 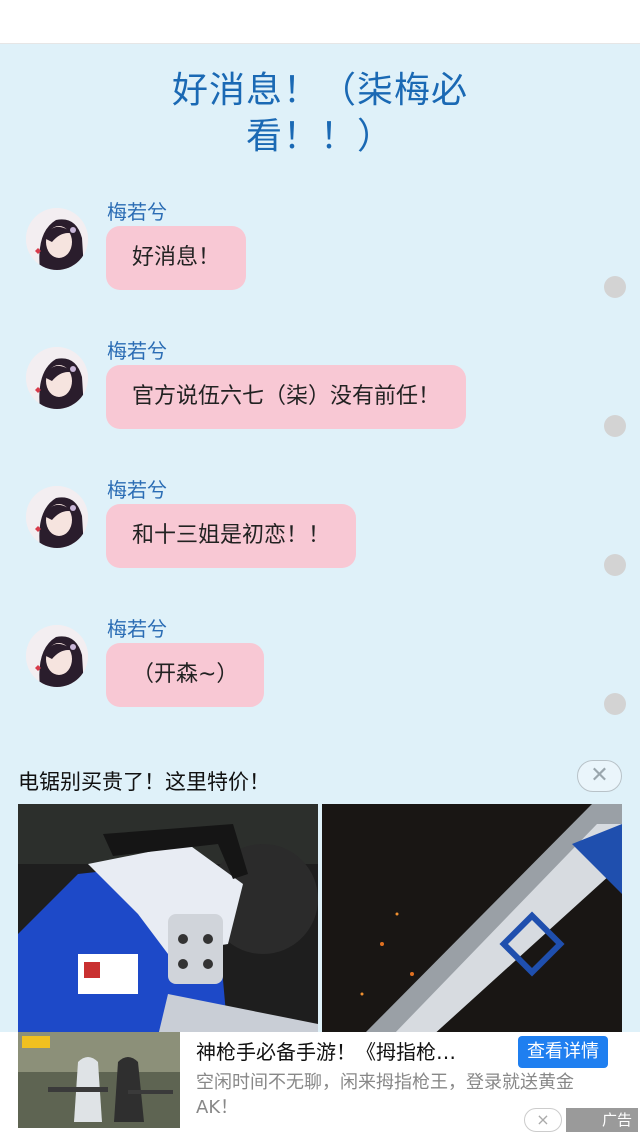 I want to click on chat-message: 梅若兮 官方说伍六七（柒）没有前任！, so click(x=320, y=395).